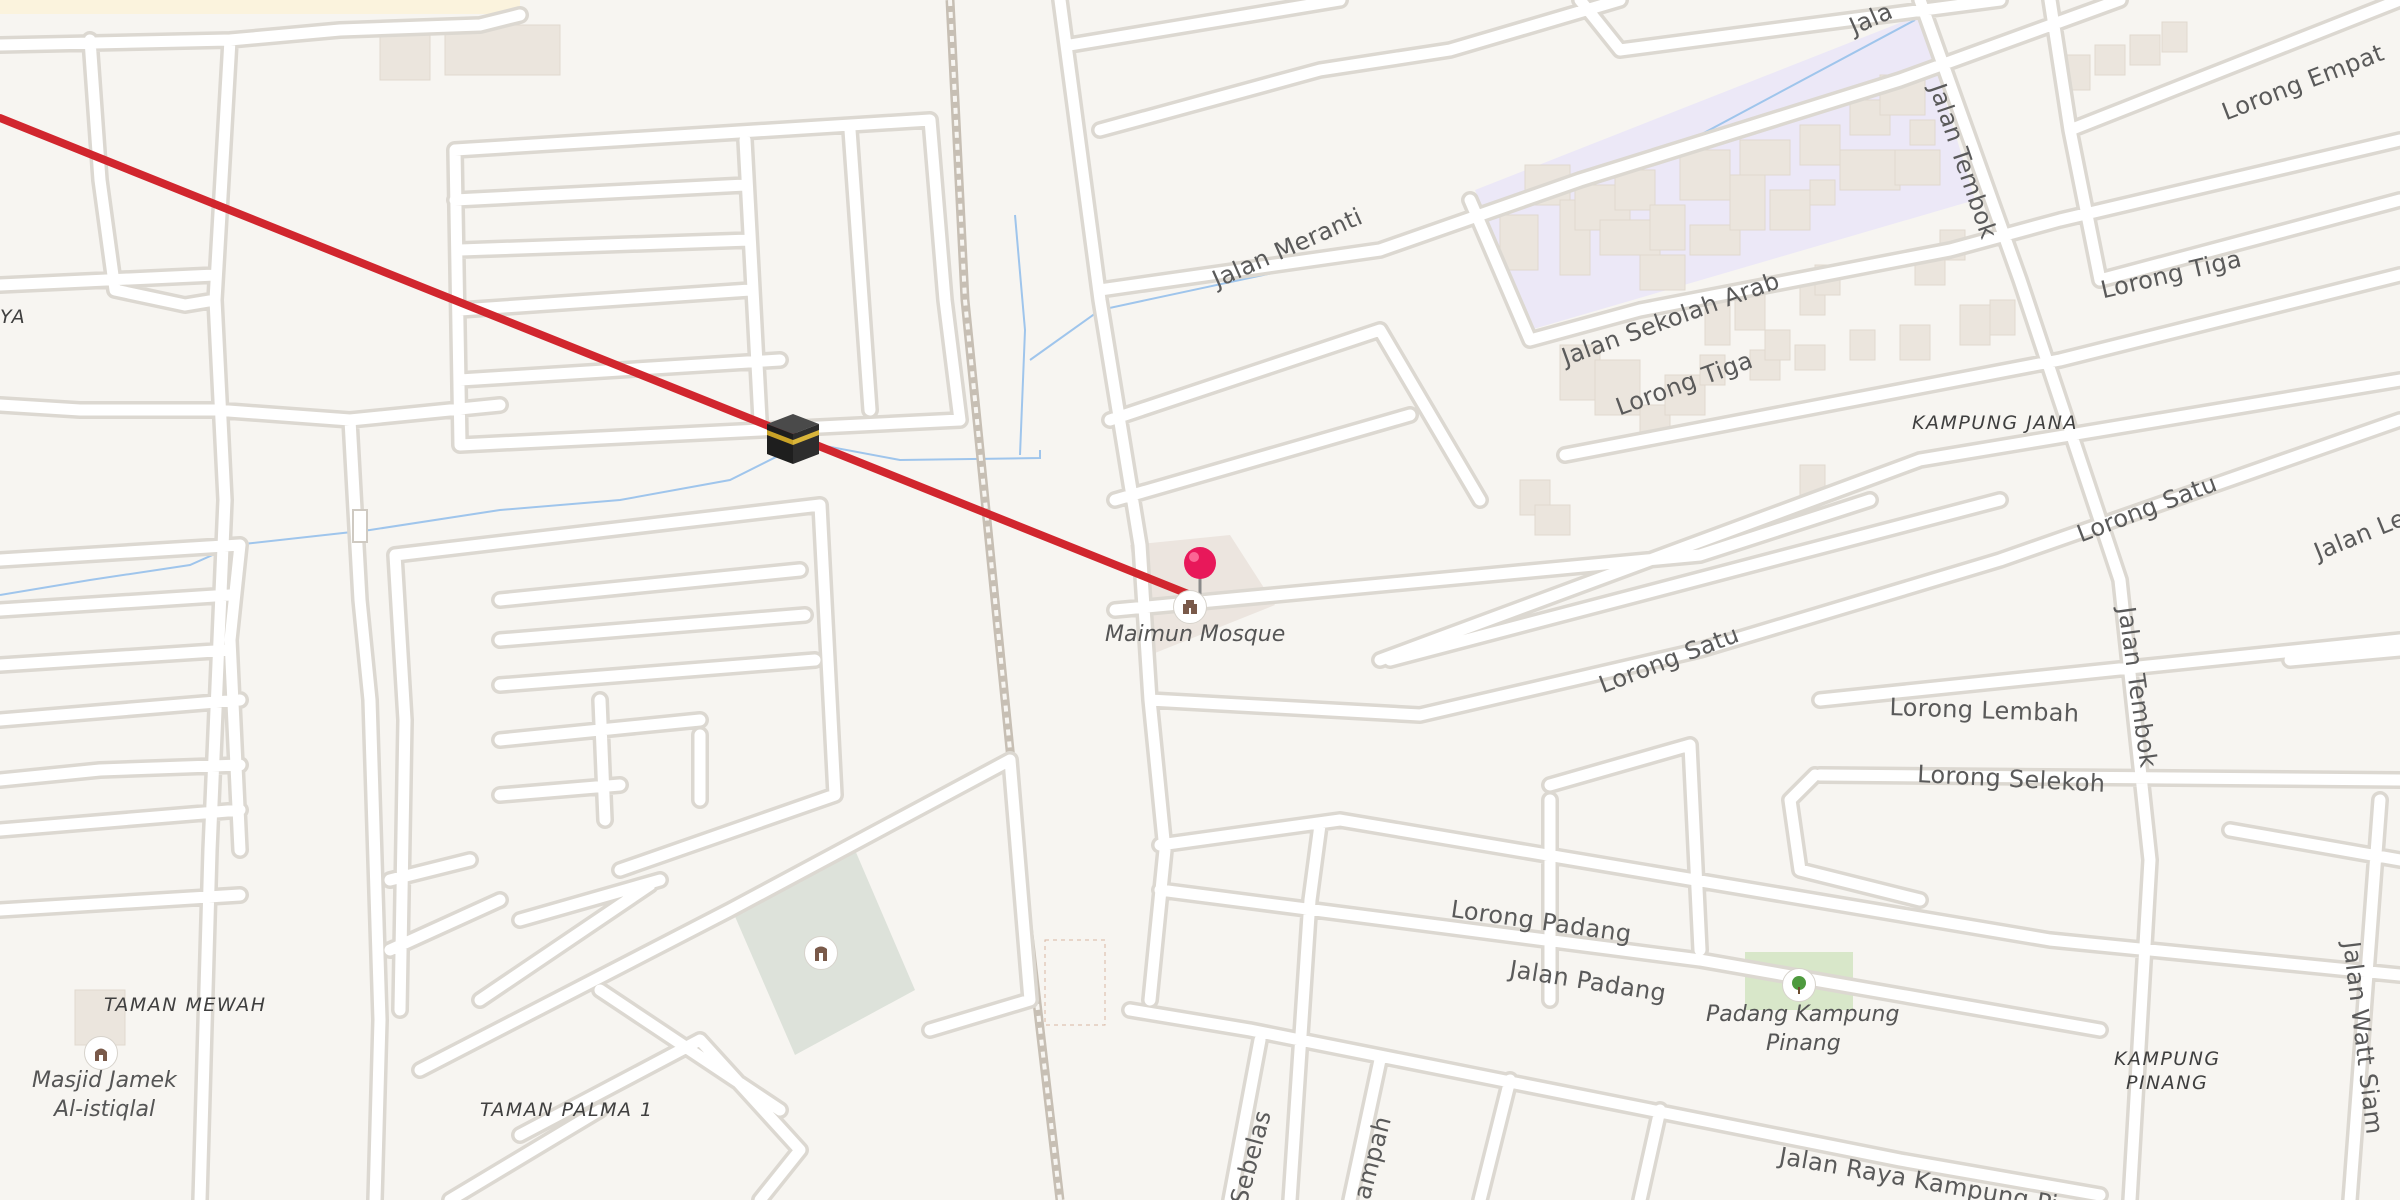  I want to click on kaaba-icon, so click(793, 438).